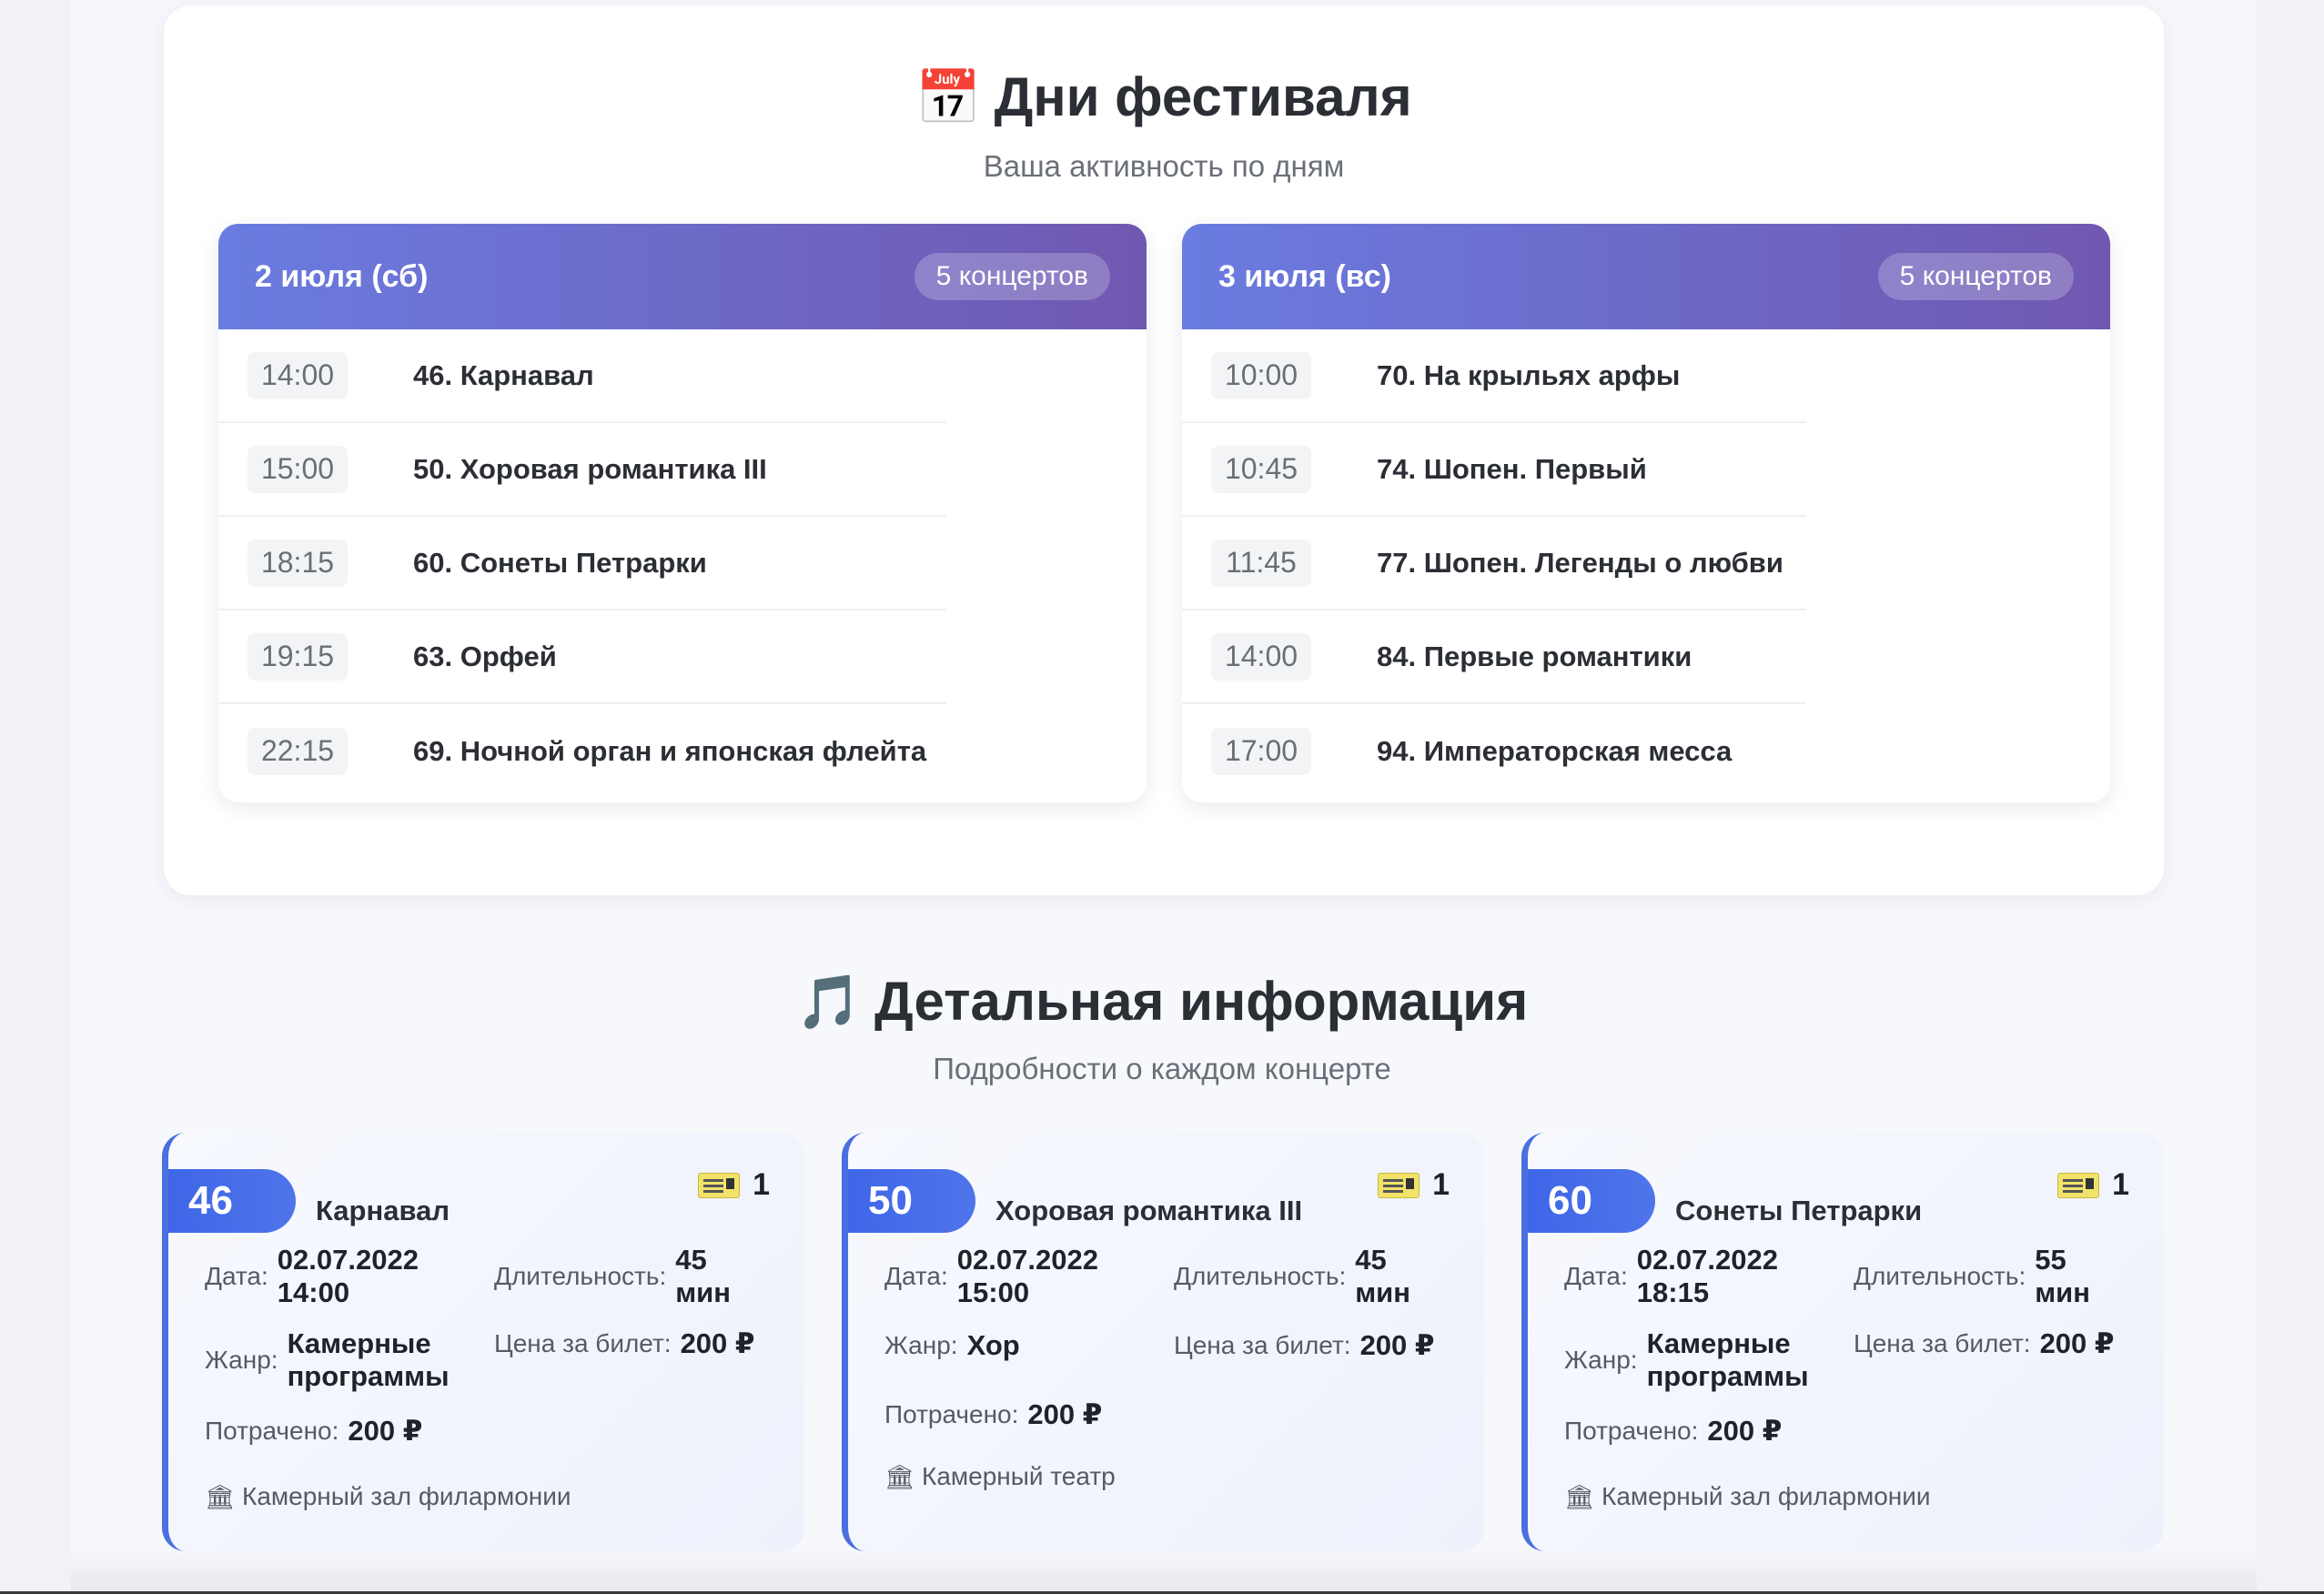 The height and width of the screenshot is (1594, 2324). Describe the element at coordinates (1149, 1211) in the screenshot. I see `concert-title: Хоровая романтика III` at that location.